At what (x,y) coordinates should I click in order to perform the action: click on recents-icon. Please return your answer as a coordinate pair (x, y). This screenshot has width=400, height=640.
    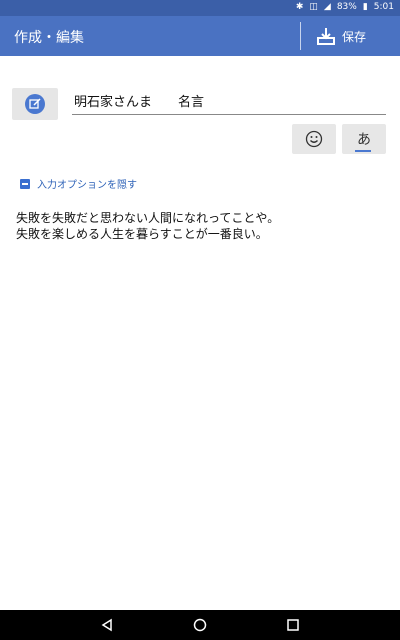
    Looking at the image, I should click on (293, 625).